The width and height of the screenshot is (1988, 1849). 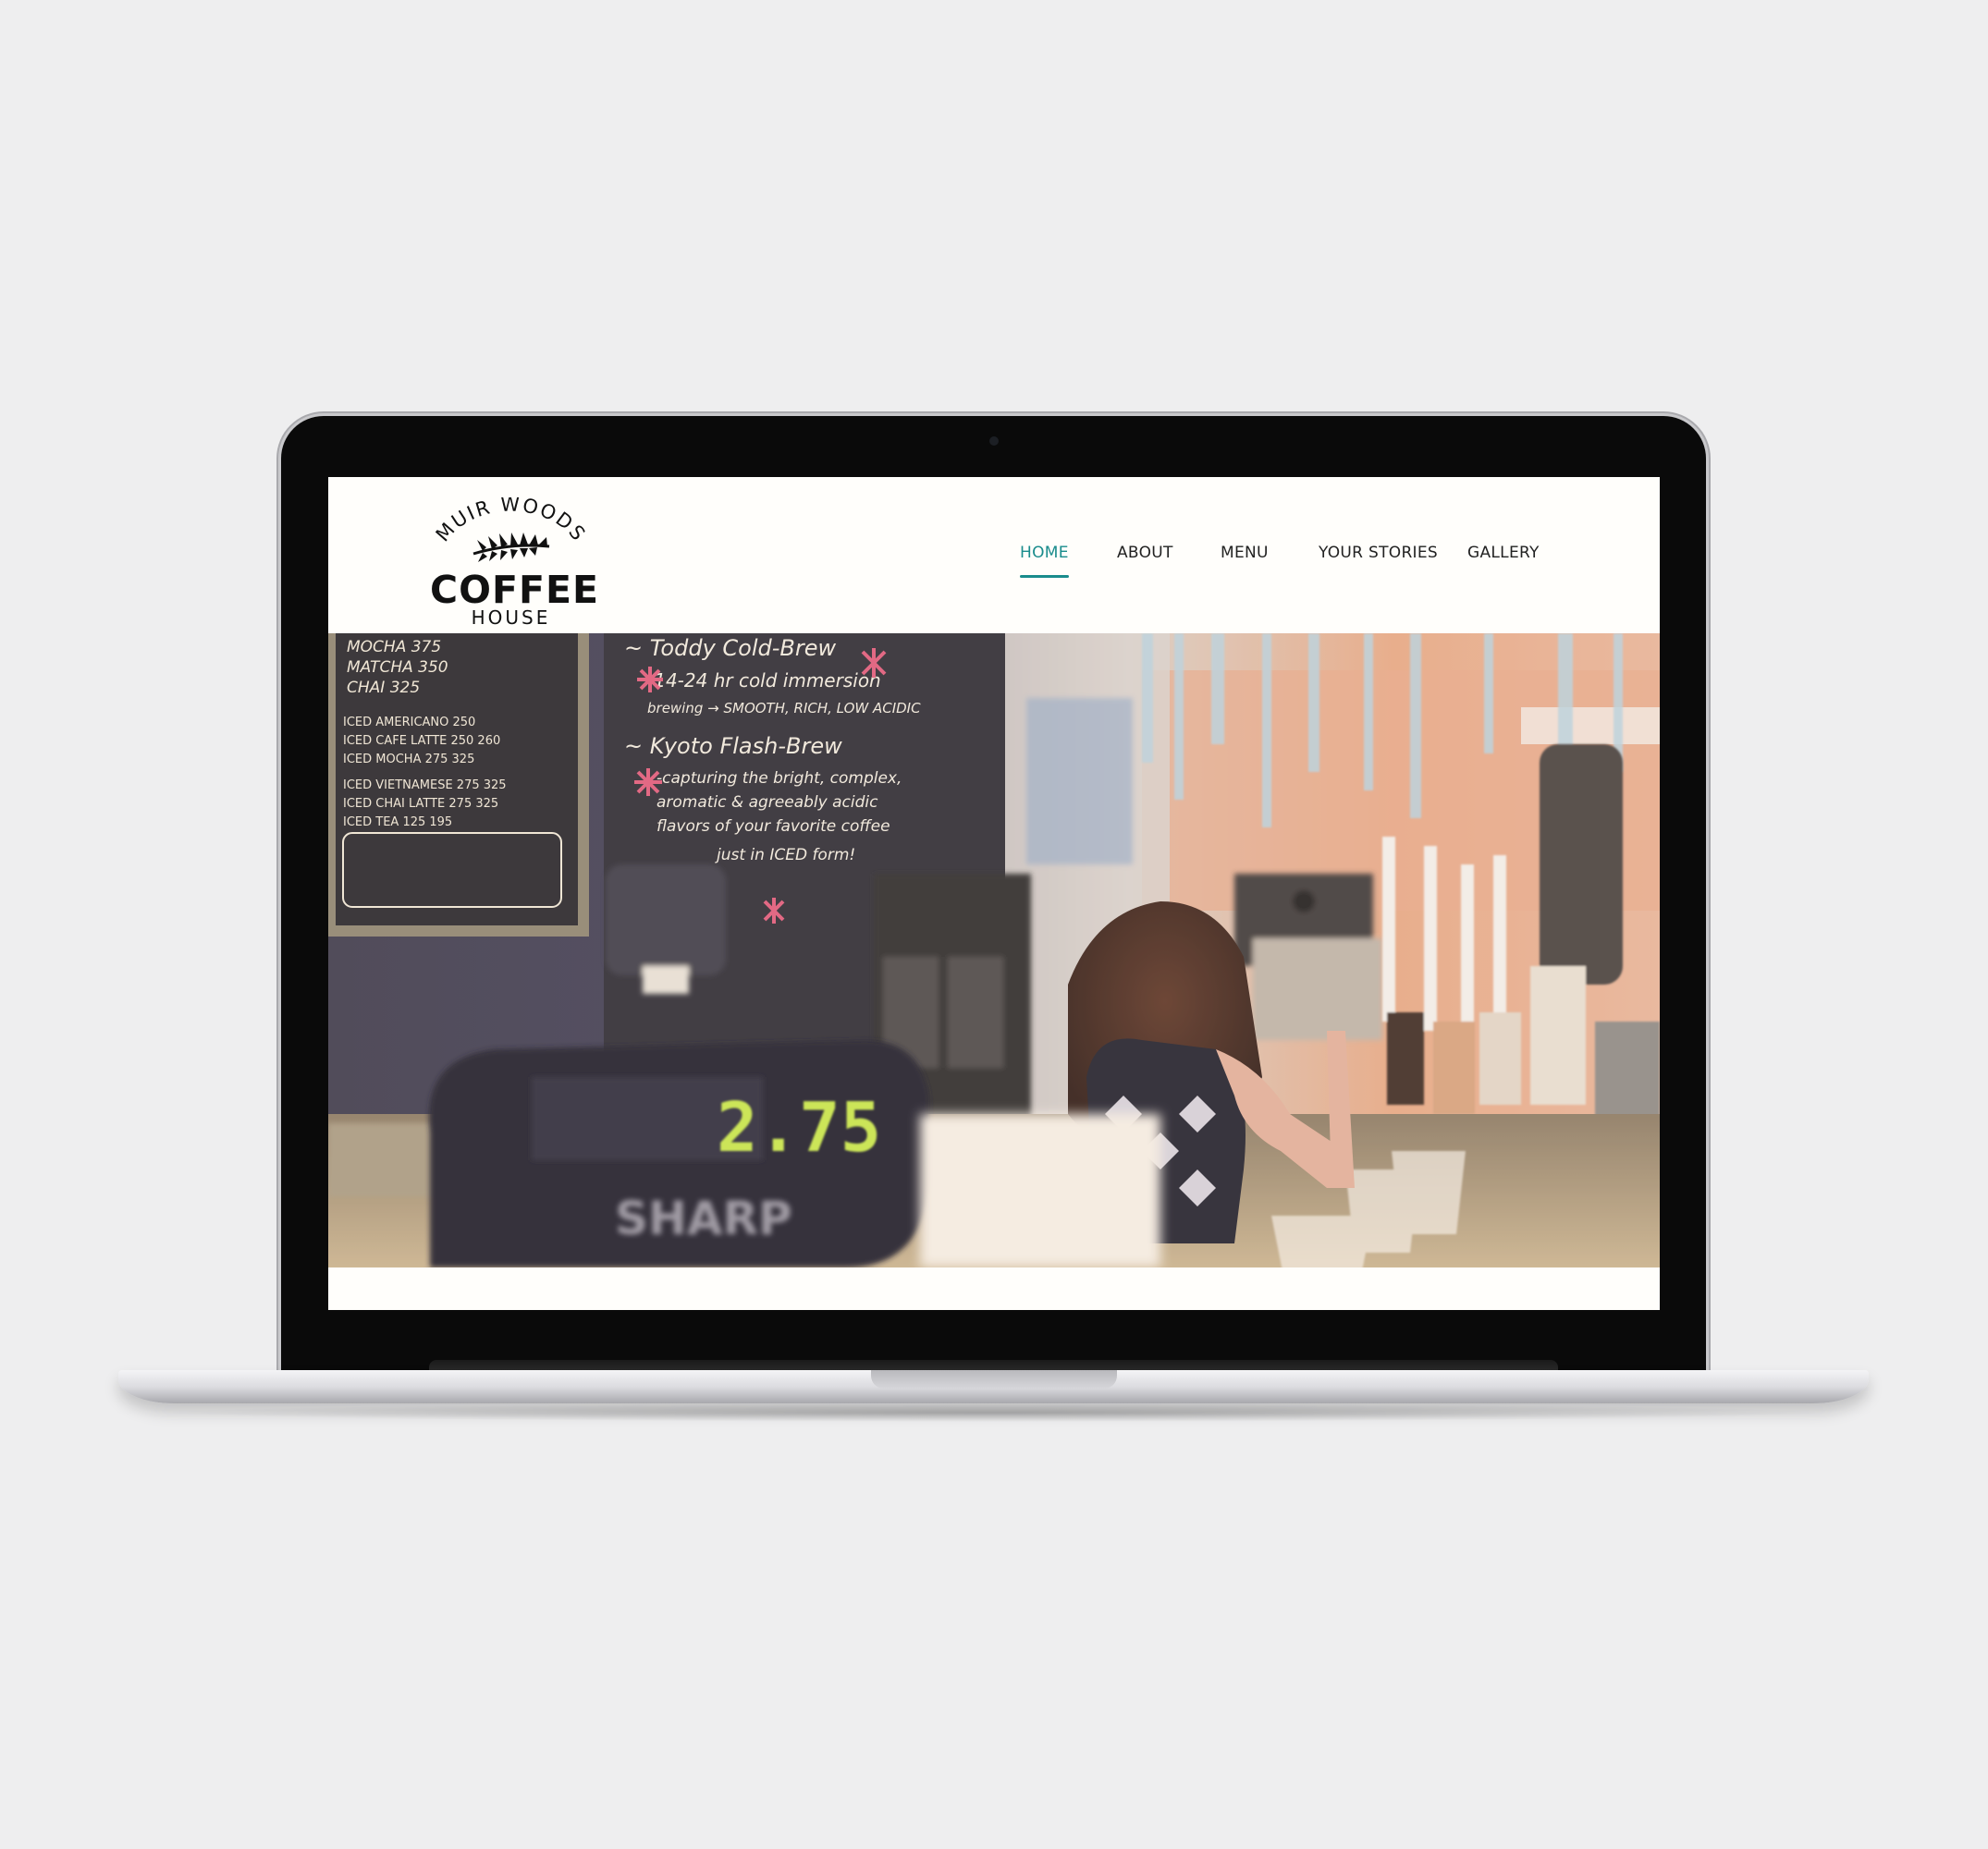 What do you see at coordinates (1145, 571) in the screenshot?
I see `nav-item-about: ABOUT` at bounding box center [1145, 571].